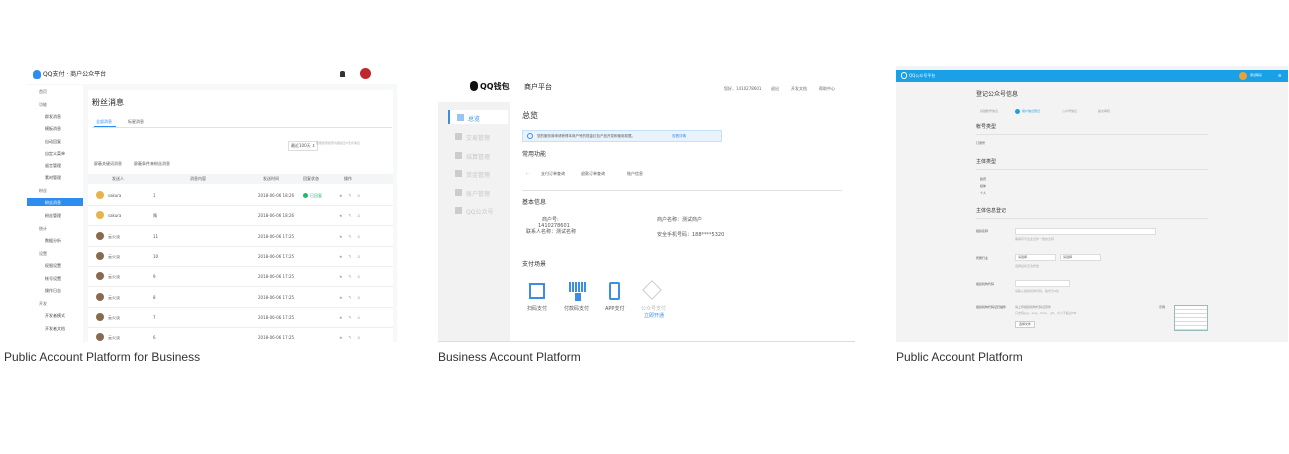 The image size is (1289, 454). What do you see at coordinates (654, 309) in the screenshot?
I see `pay-public: 公众号支付` at bounding box center [654, 309].